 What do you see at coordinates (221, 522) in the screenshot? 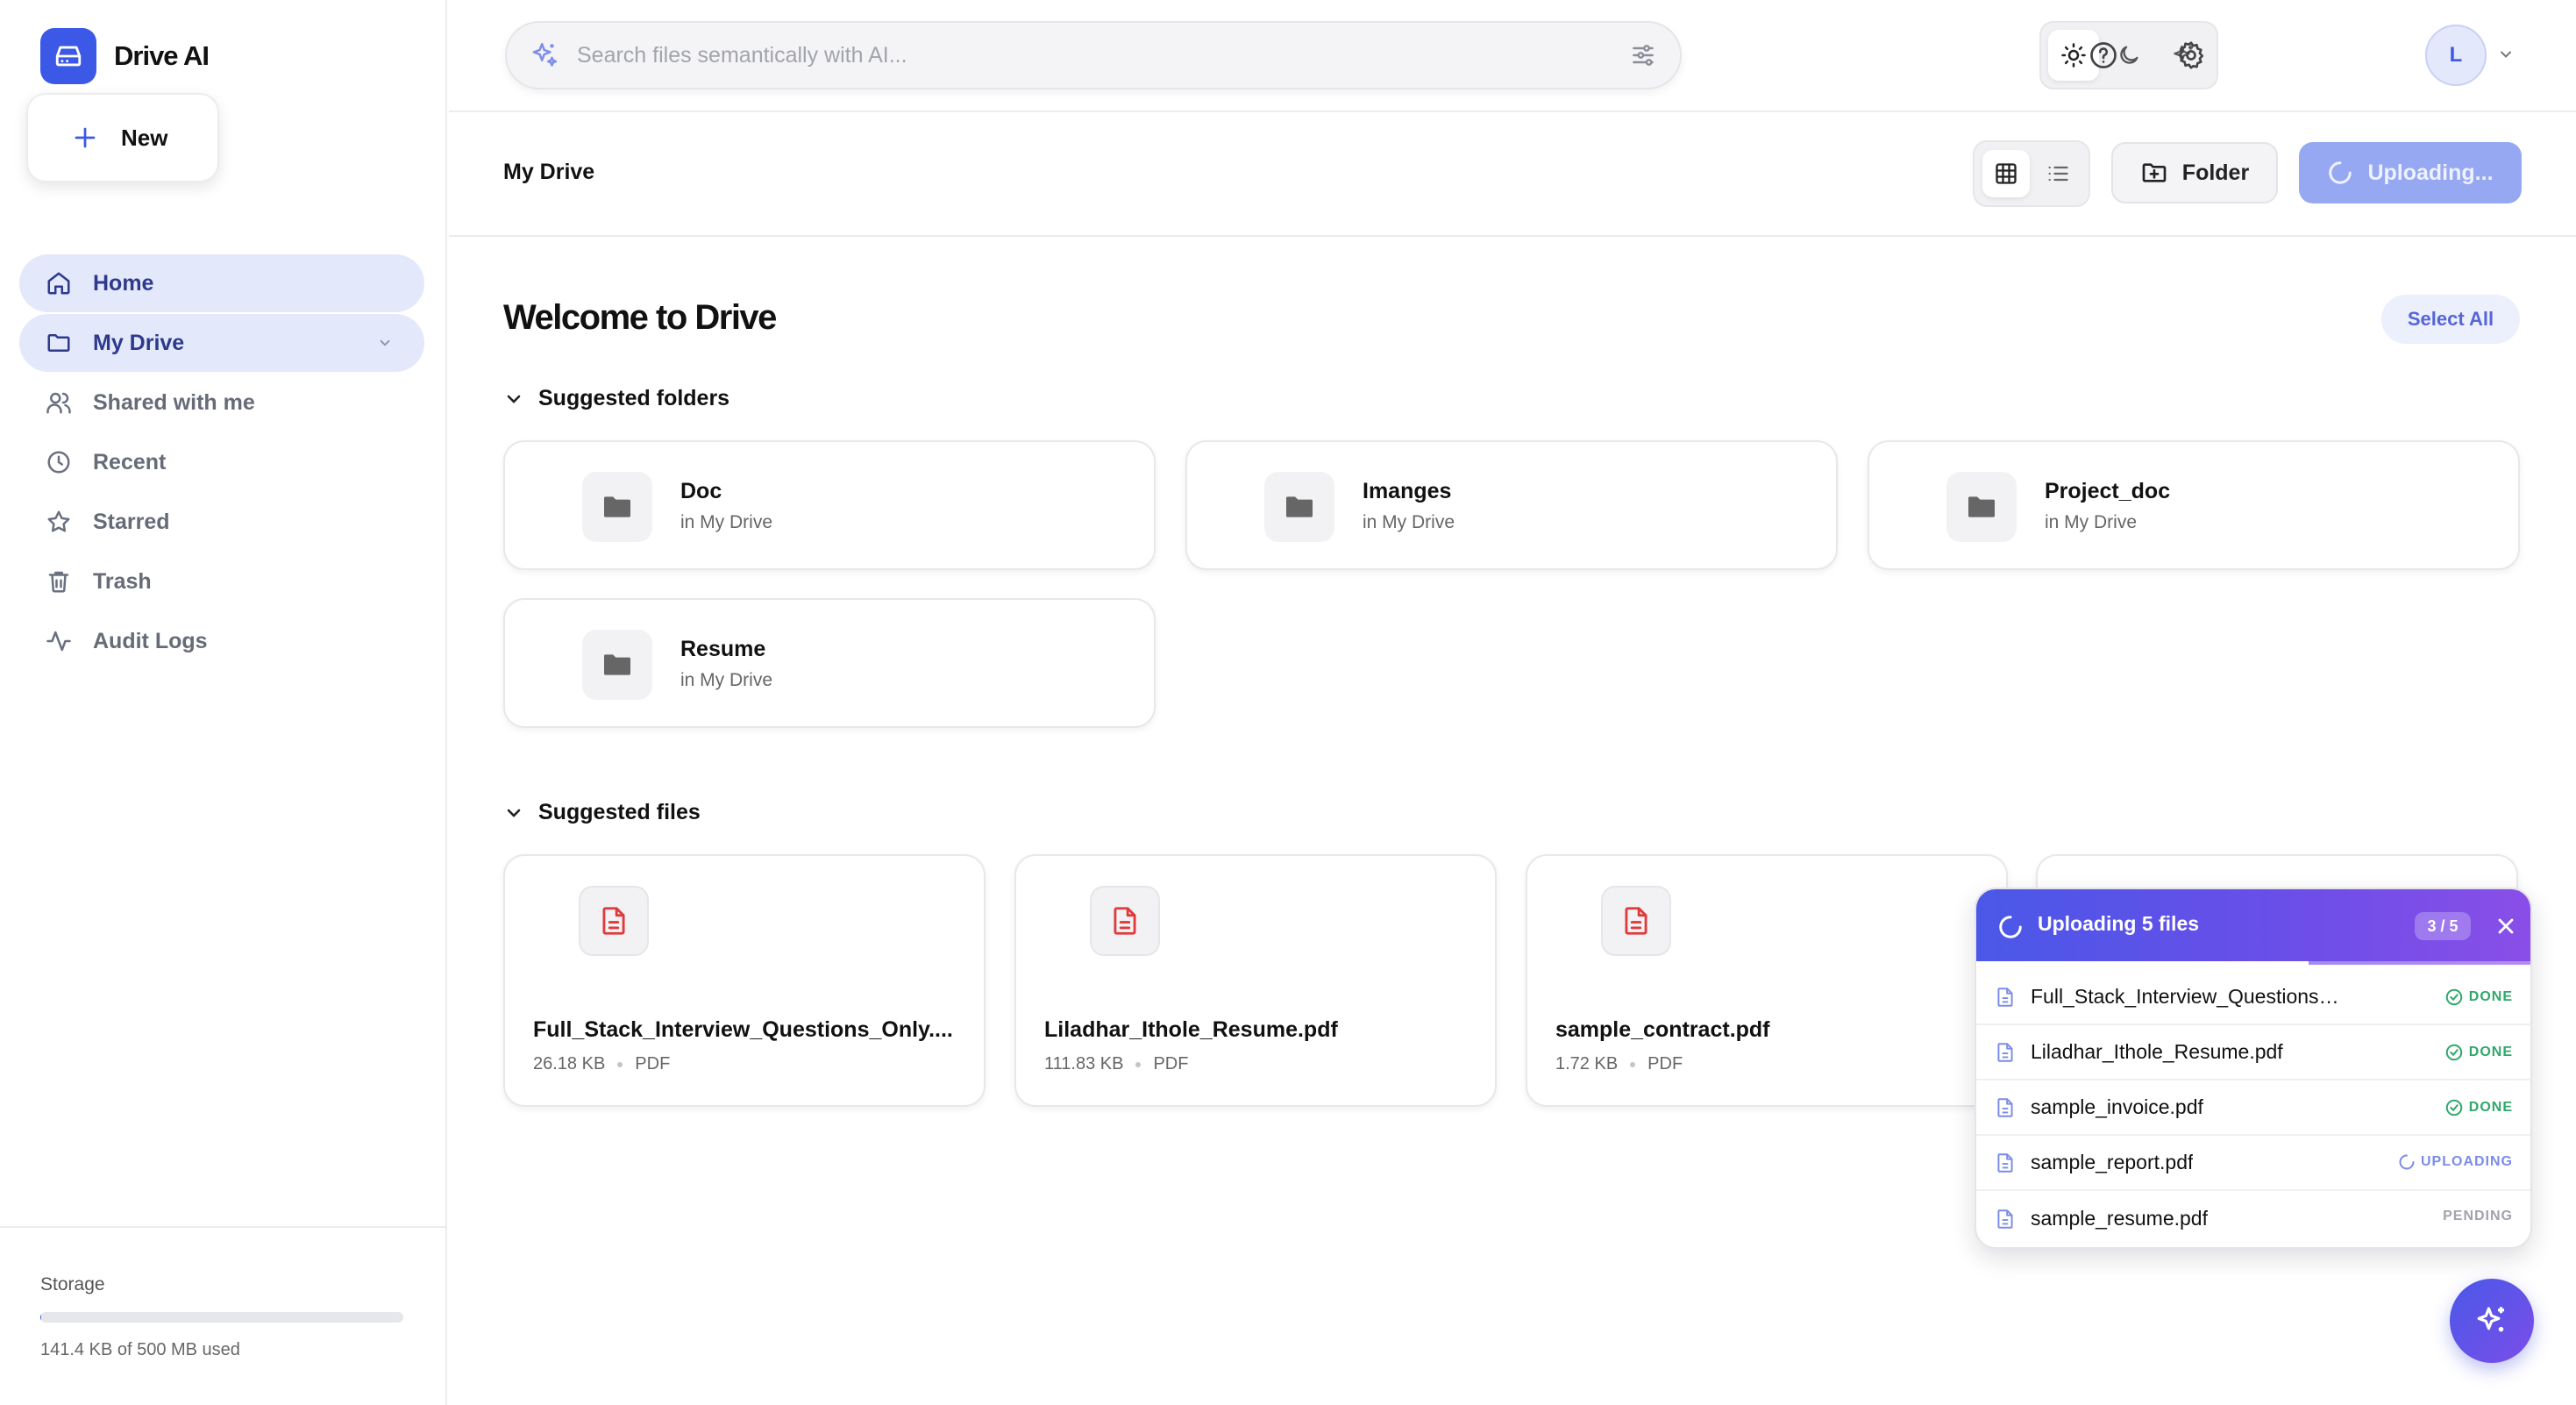
I see `sidebar-item-starred: Starred` at bounding box center [221, 522].